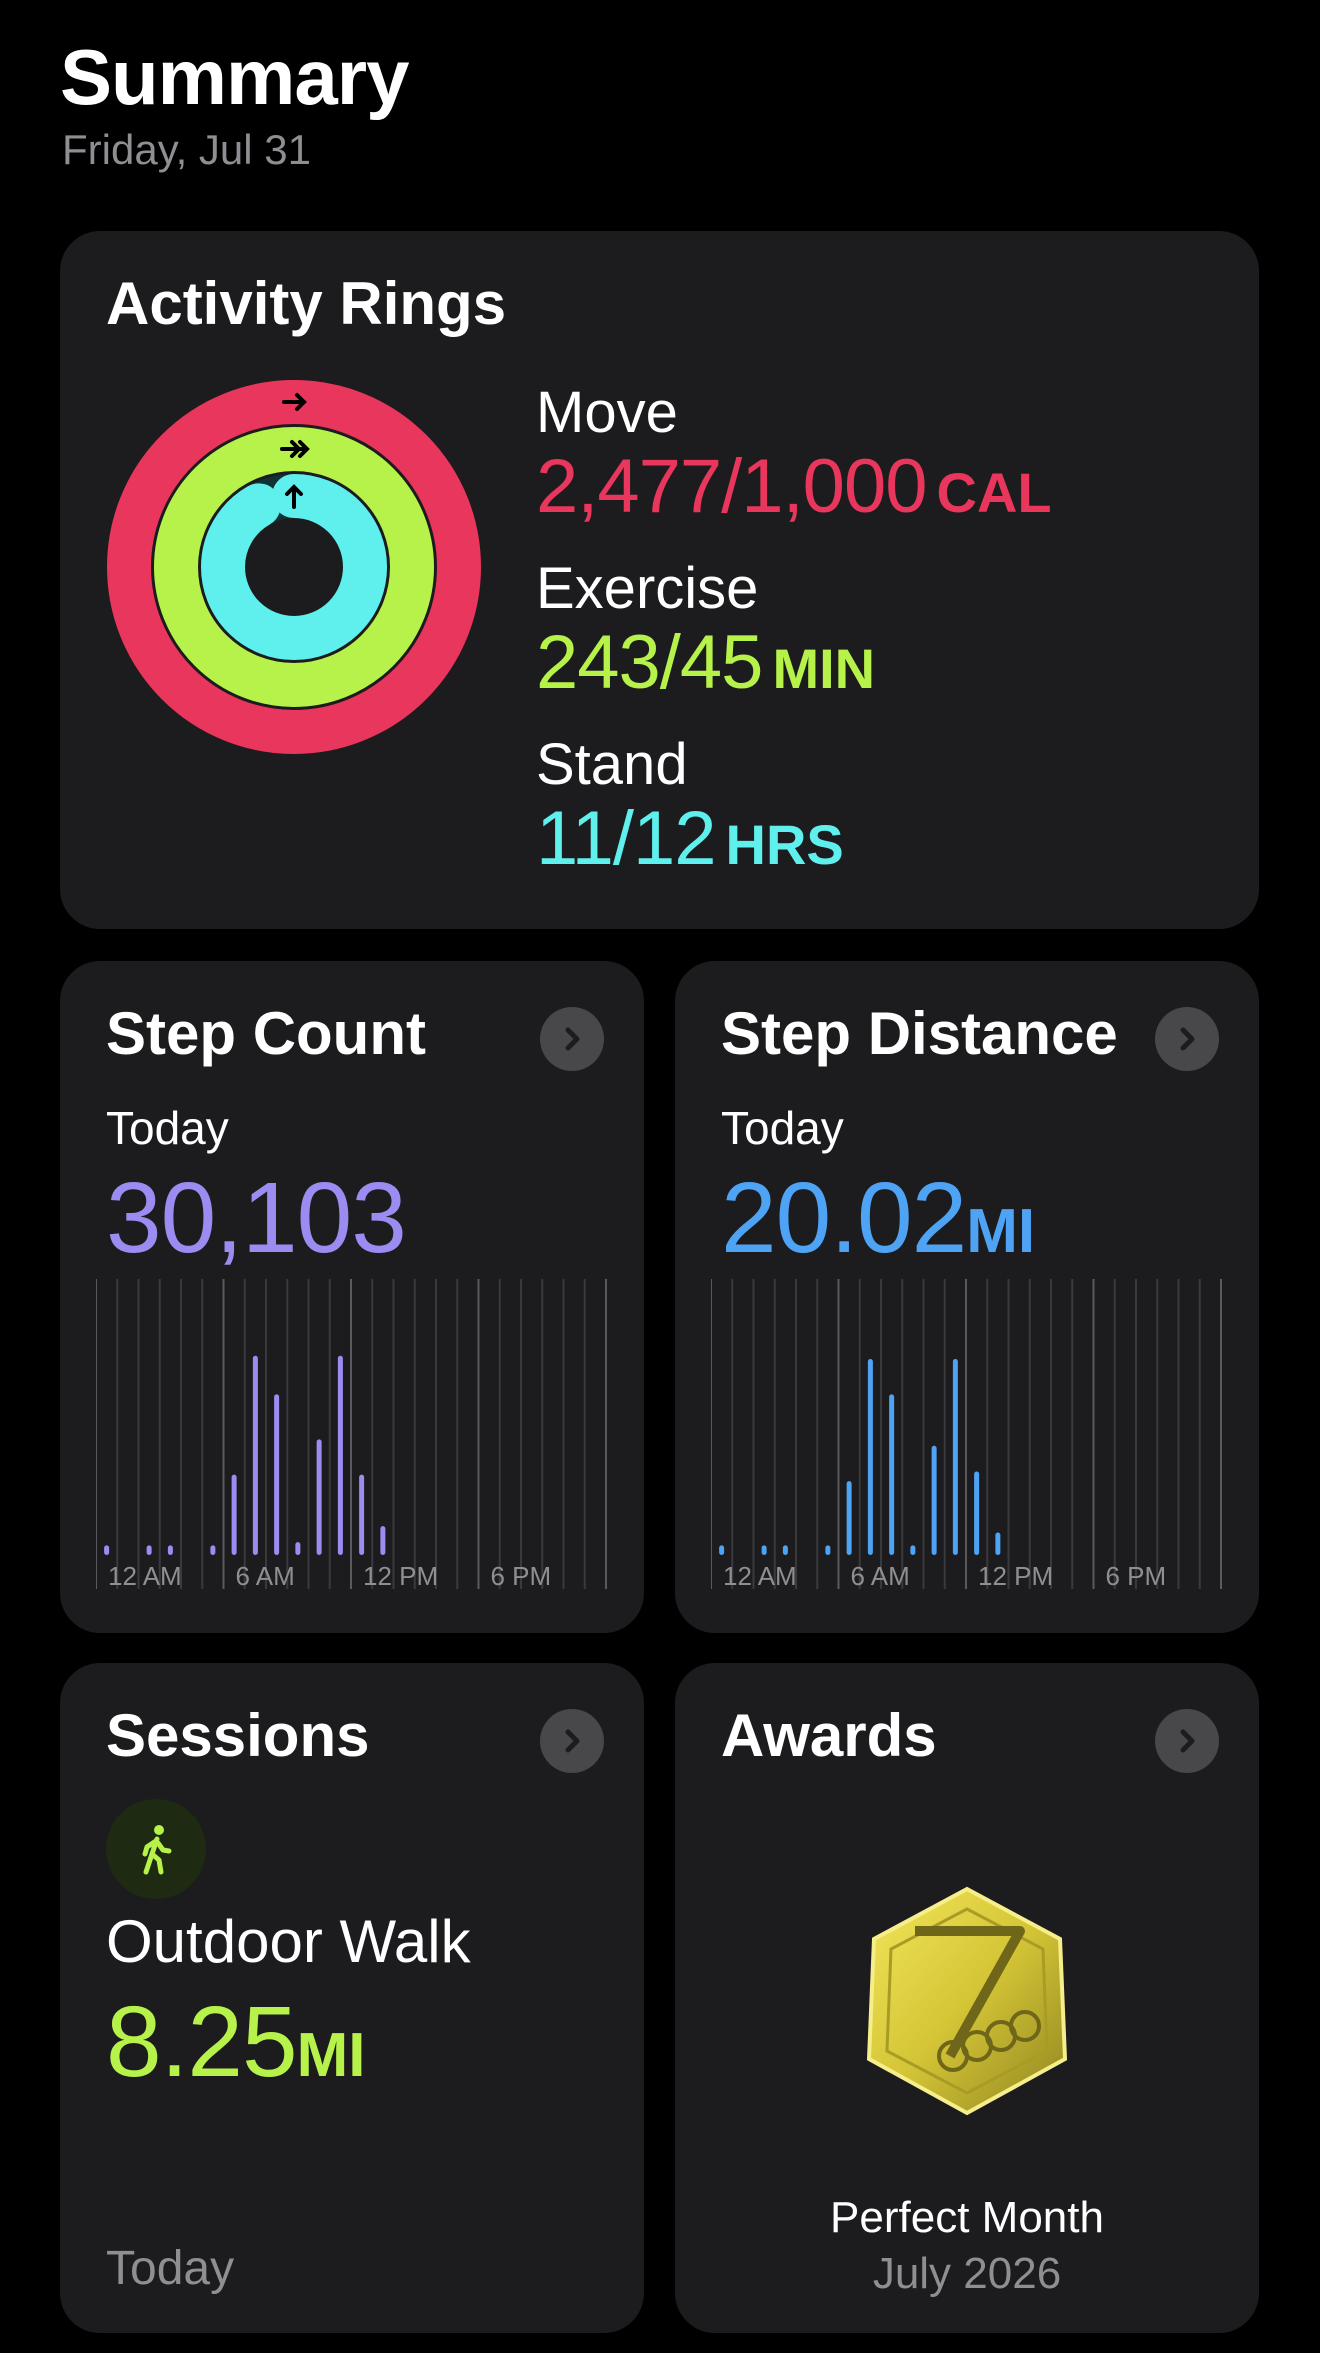 The image size is (1320, 2353). Describe the element at coordinates (844, 1218) in the screenshot. I see `step-distance-amount: 20.02` at that location.